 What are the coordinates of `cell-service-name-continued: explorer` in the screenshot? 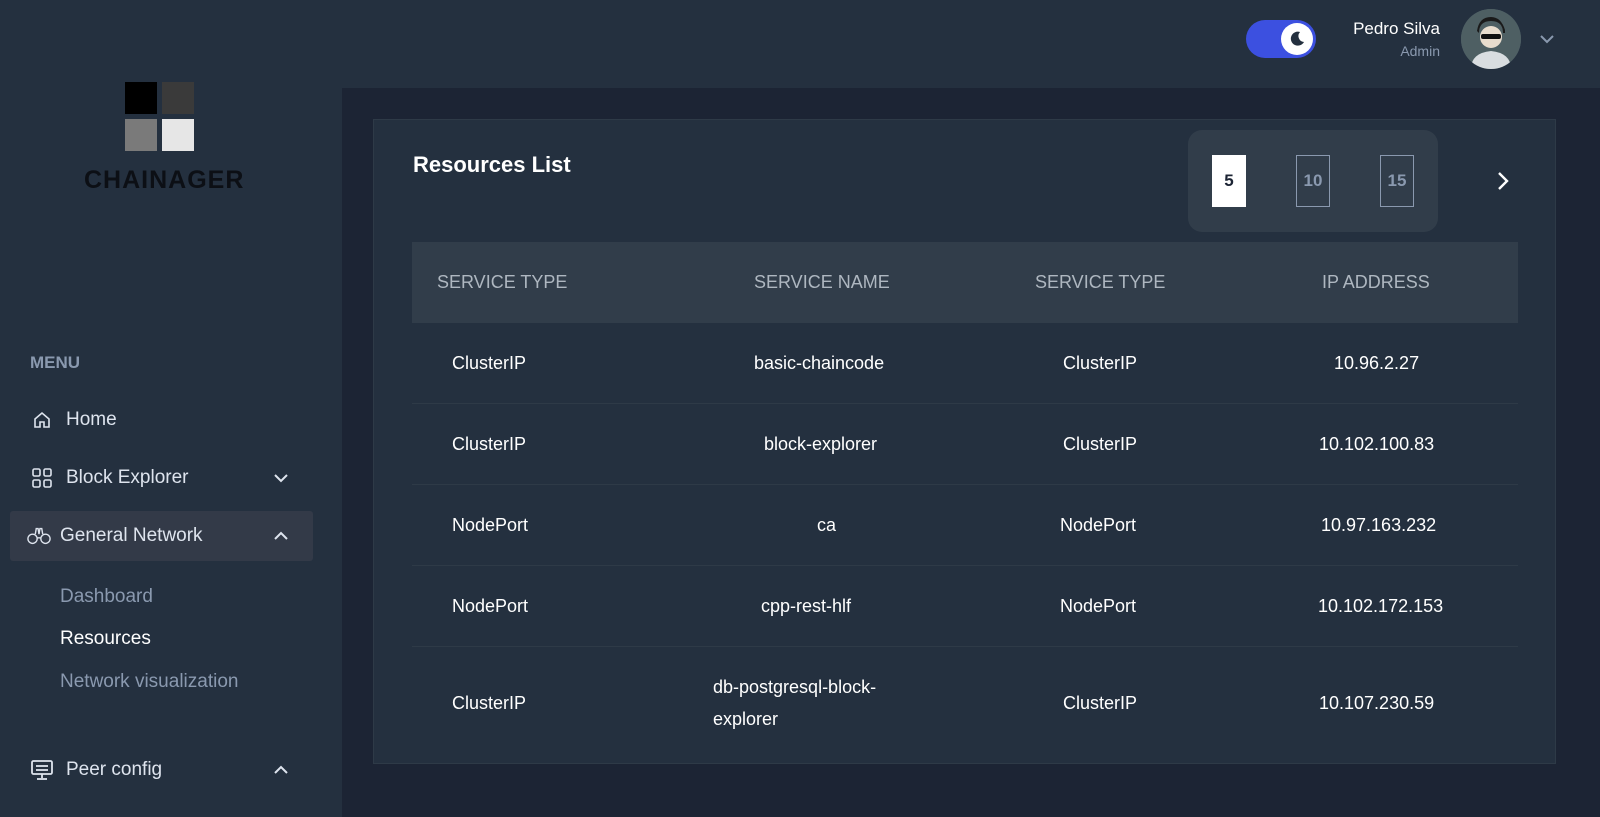 It's located at (746, 719).